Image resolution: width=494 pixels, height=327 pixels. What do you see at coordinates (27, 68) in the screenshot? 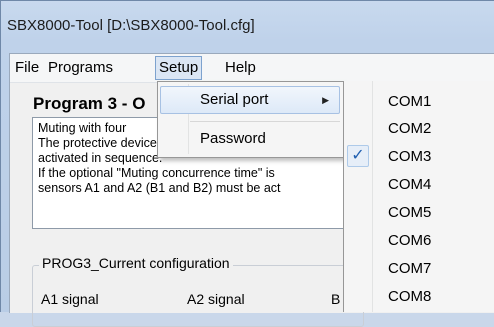
I see `menu-file: File` at bounding box center [27, 68].